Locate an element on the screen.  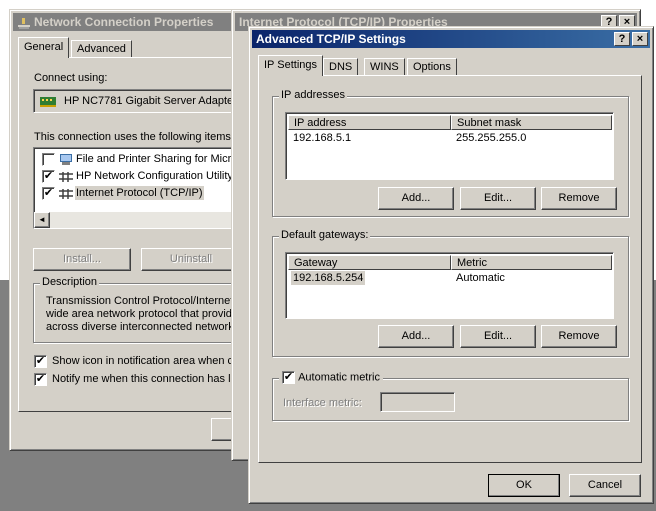
network-connection-icon is located at coordinates (24, 23).